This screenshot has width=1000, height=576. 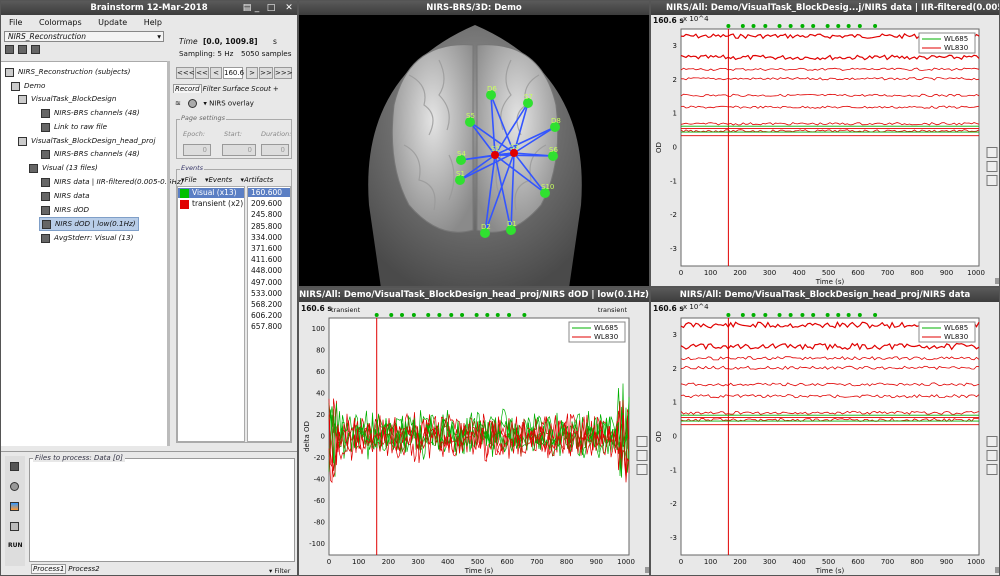 What do you see at coordinates (269, 315) in the screenshot?
I see `event-time-item: 606.200` at bounding box center [269, 315].